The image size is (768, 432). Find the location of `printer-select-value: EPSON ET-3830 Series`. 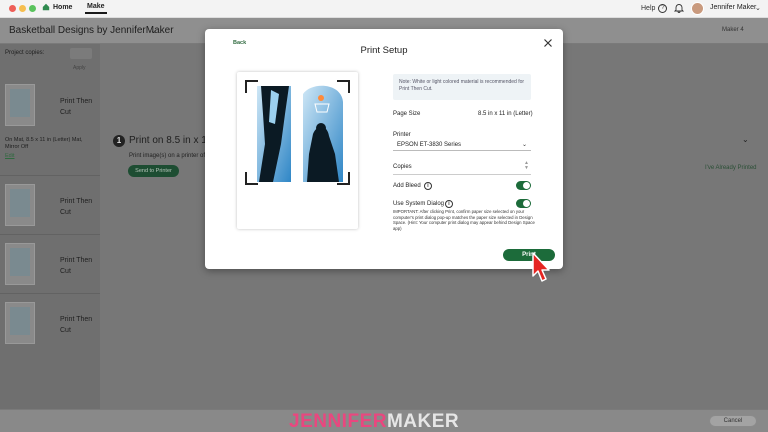

printer-select-value: EPSON ET-3830 Series is located at coordinates (429, 145).